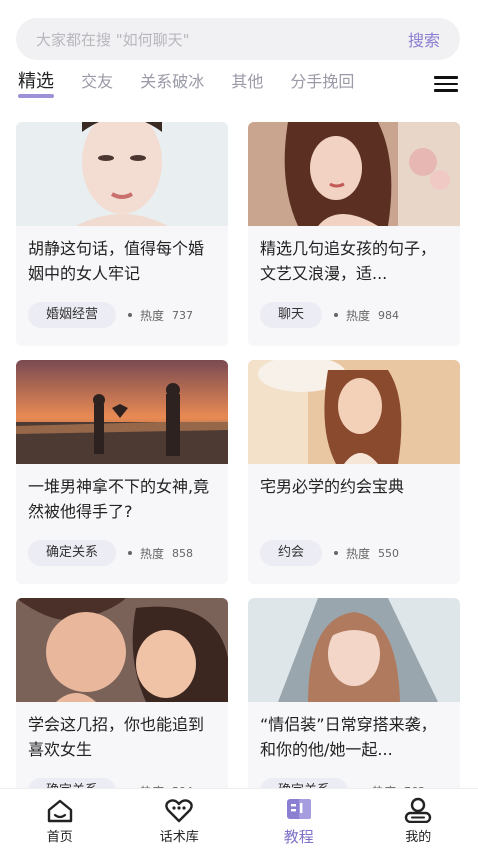 The image size is (478, 850). What do you see at coordinates (116, 261) in the screenshot?
I see `article-title: 胡静这句话，值得每个婚姻中的女人牢记` at bounding box center [116, 261].